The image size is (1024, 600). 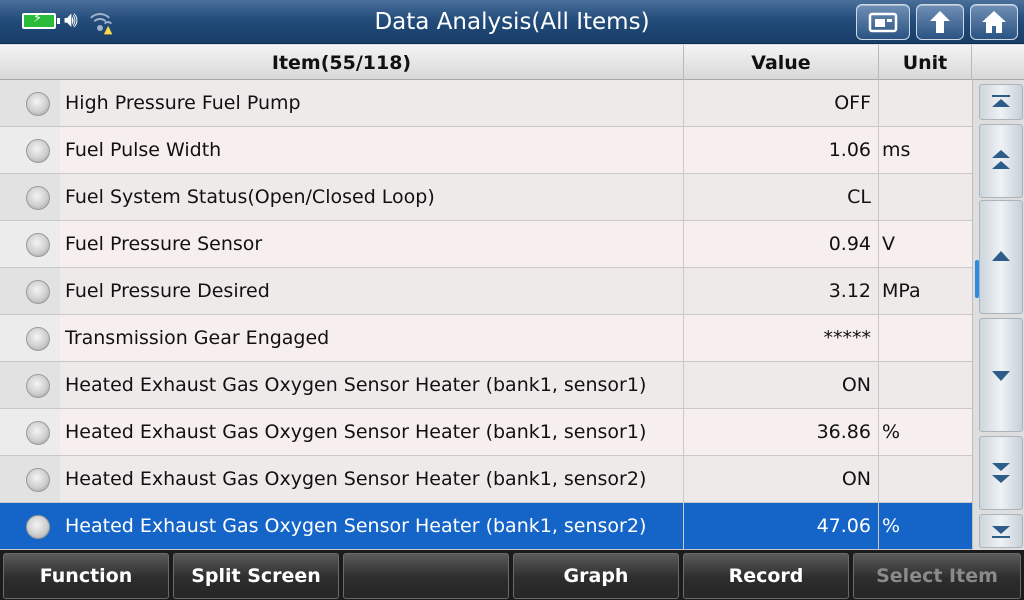 I want to click on table-row: Fuel Pressure Sensor 0.94 V, so click(x=486, y=244).